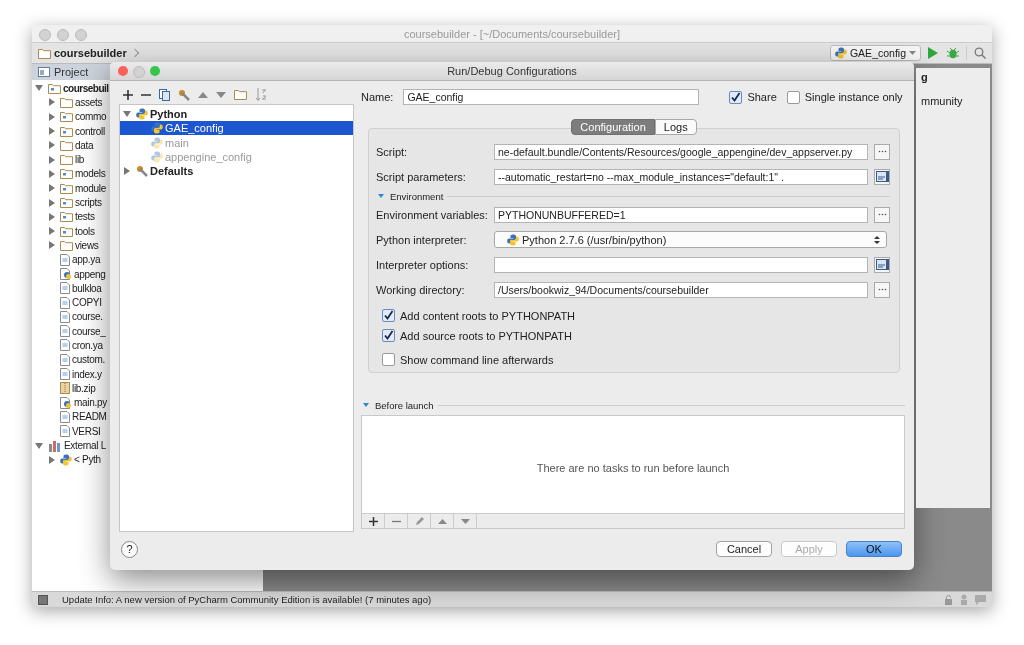 The width and height of the screenshot is (1024, 645). Describe the element at coordinates (690, 239) in the screenshot. I see `interpreter-dropdown: Python 2.7.6 (/usr/bin/python)` at that location.